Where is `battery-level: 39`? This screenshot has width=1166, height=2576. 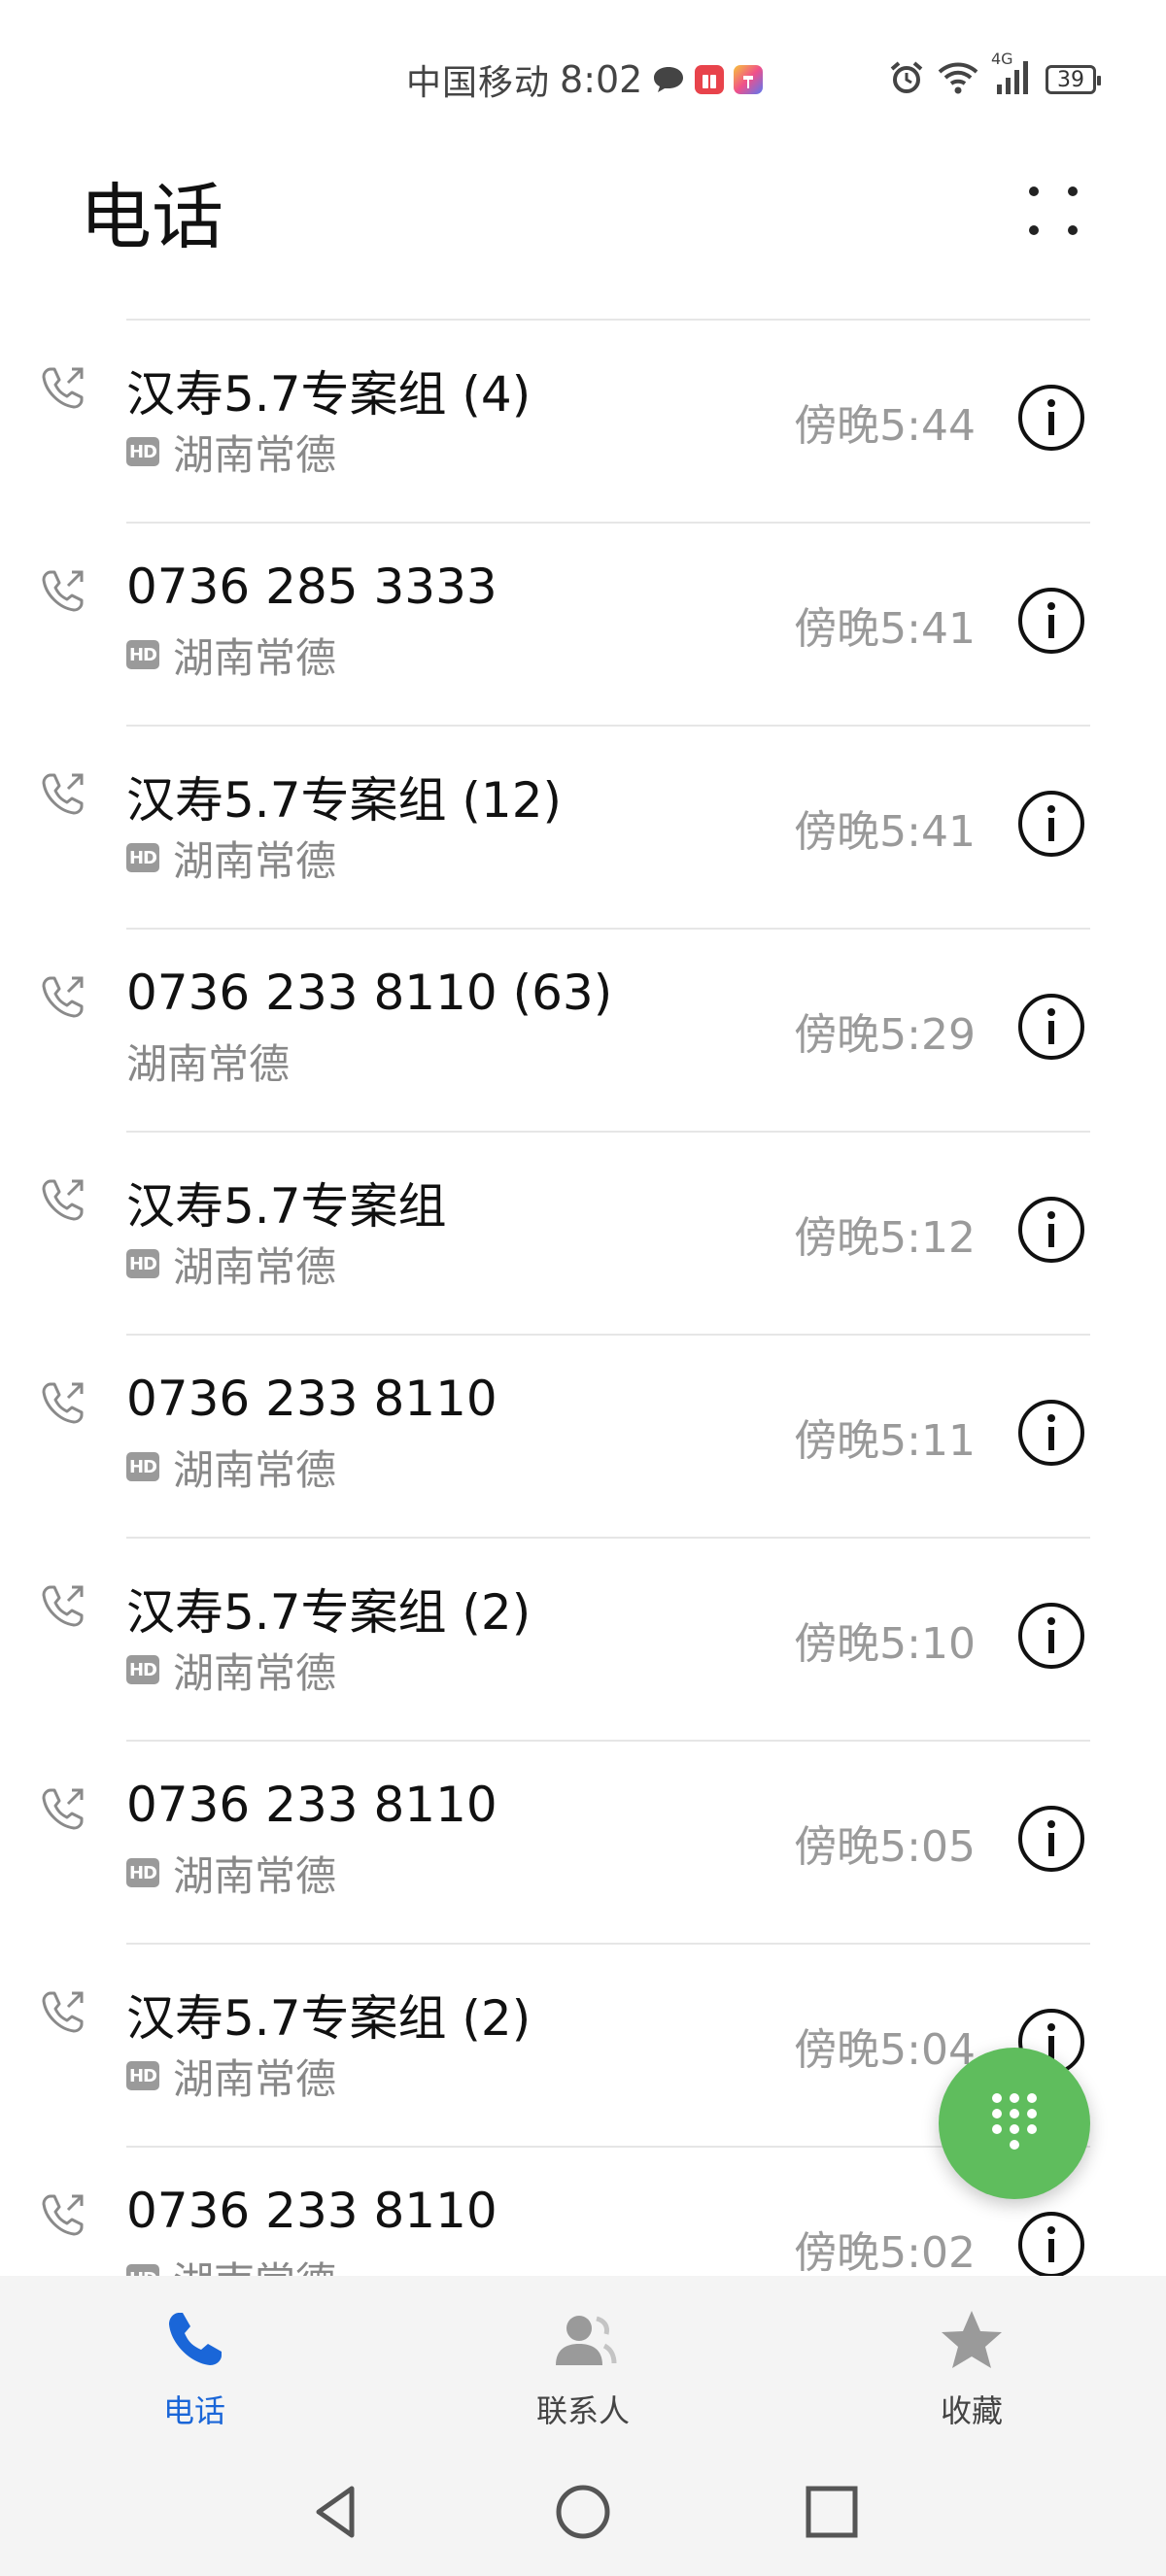 battery-level: 39 is located at coordinates (1070, 79).